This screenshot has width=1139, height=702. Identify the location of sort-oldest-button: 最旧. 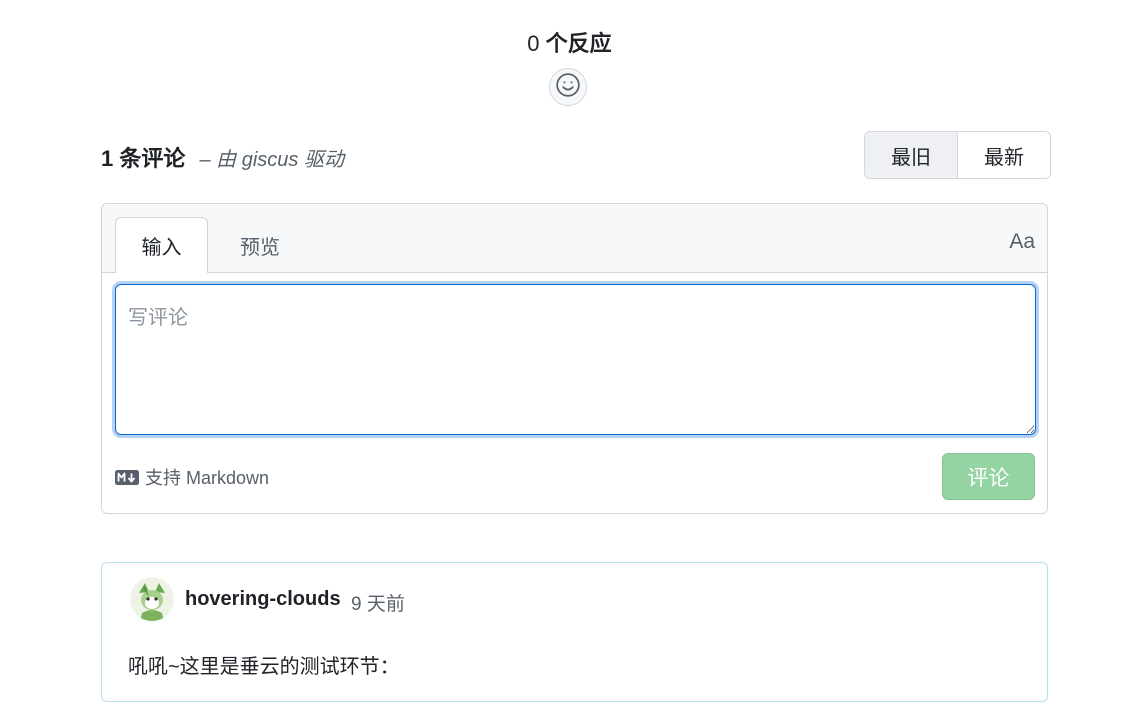
(911, 155).